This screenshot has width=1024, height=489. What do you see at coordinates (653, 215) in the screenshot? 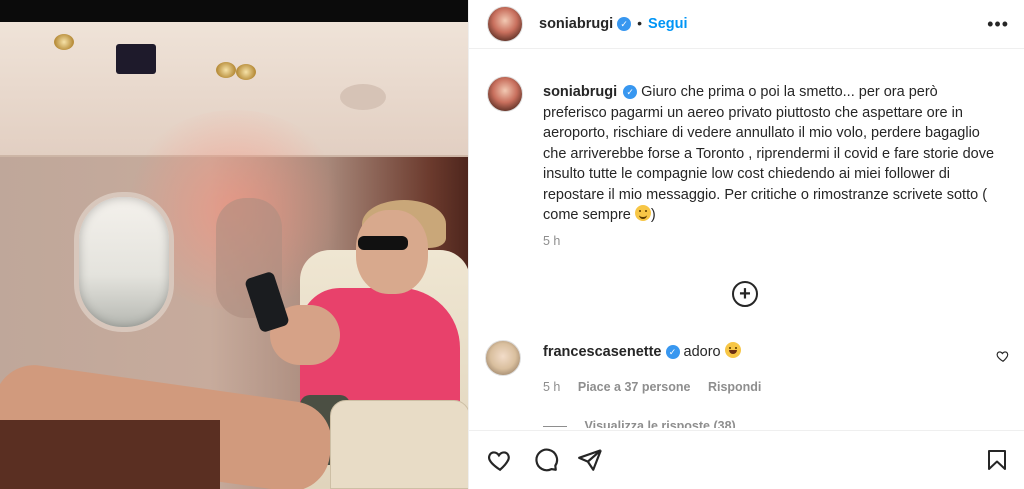
I see `caption-end: )` at bounding box center [653, 215].